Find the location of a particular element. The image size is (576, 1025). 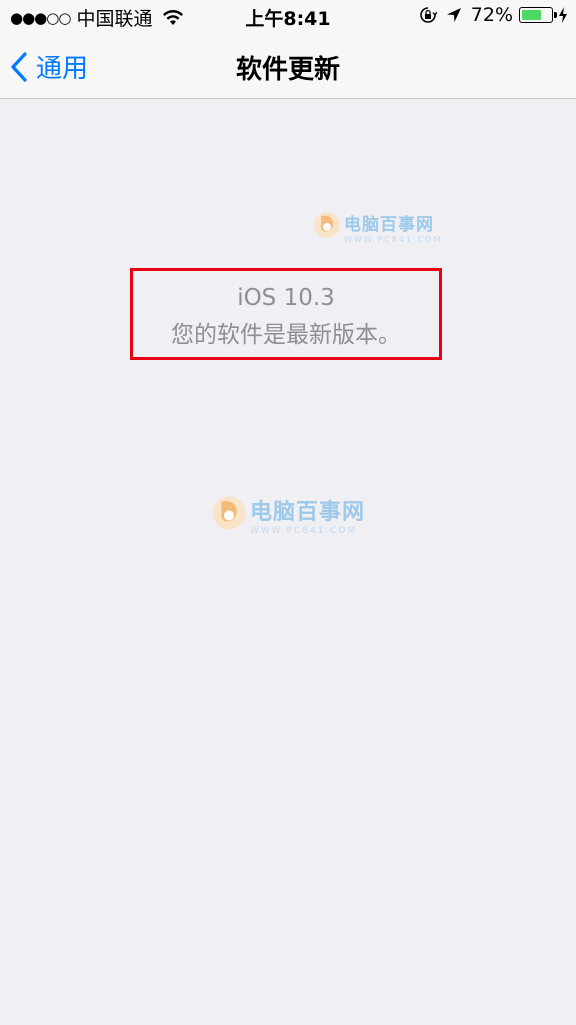

battery-percent: 72% is located at coordinates (491, 15).